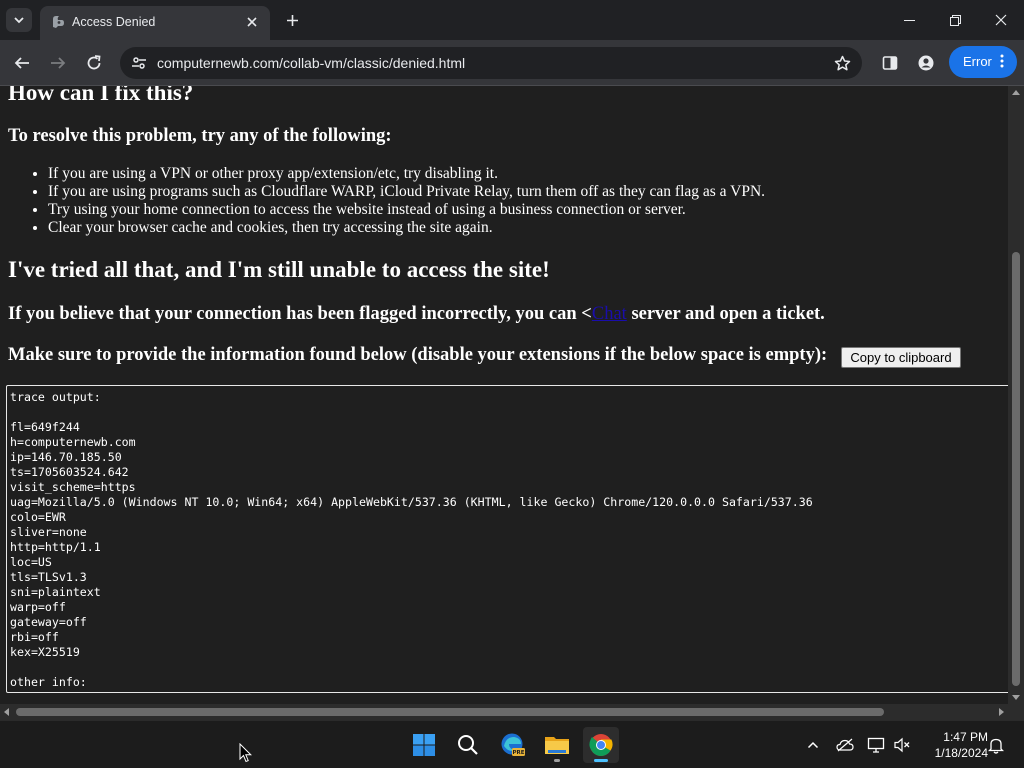 The width and height of the screenshot is (1024, 768). Describe the element at coordinates (31, 562) in the screenshot. I see `trace-line: loc=US` at that location.